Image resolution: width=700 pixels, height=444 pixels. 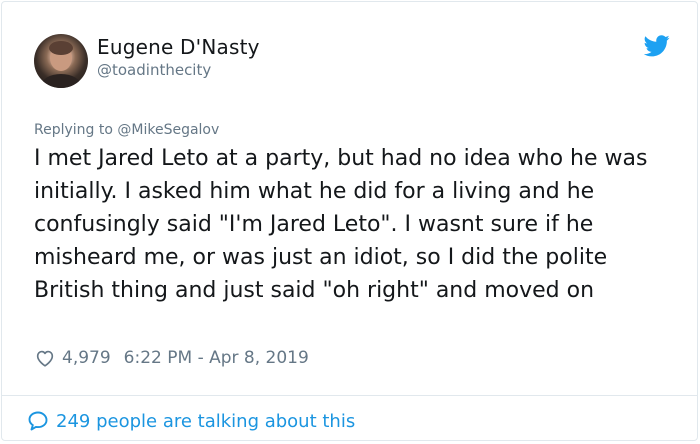 I want to click on conversation-link: 249 people are talking about this, so click(x=190, y=421).